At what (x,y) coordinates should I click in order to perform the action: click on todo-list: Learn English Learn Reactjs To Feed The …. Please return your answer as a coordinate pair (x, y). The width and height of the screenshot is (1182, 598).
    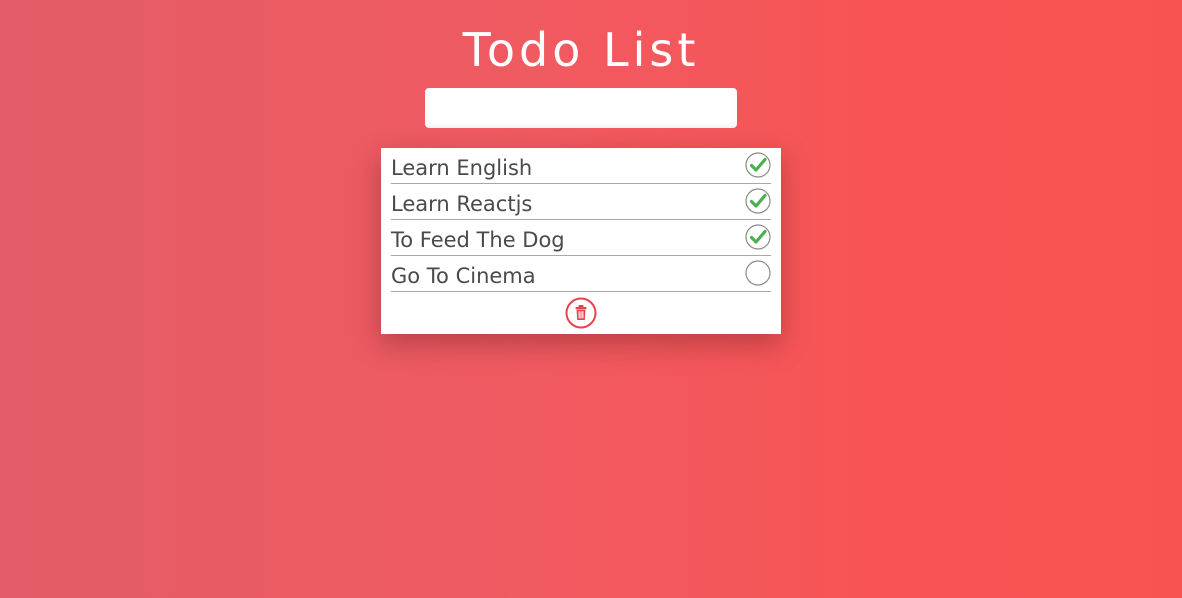
    Looking at the image, I should click on (581, 220).